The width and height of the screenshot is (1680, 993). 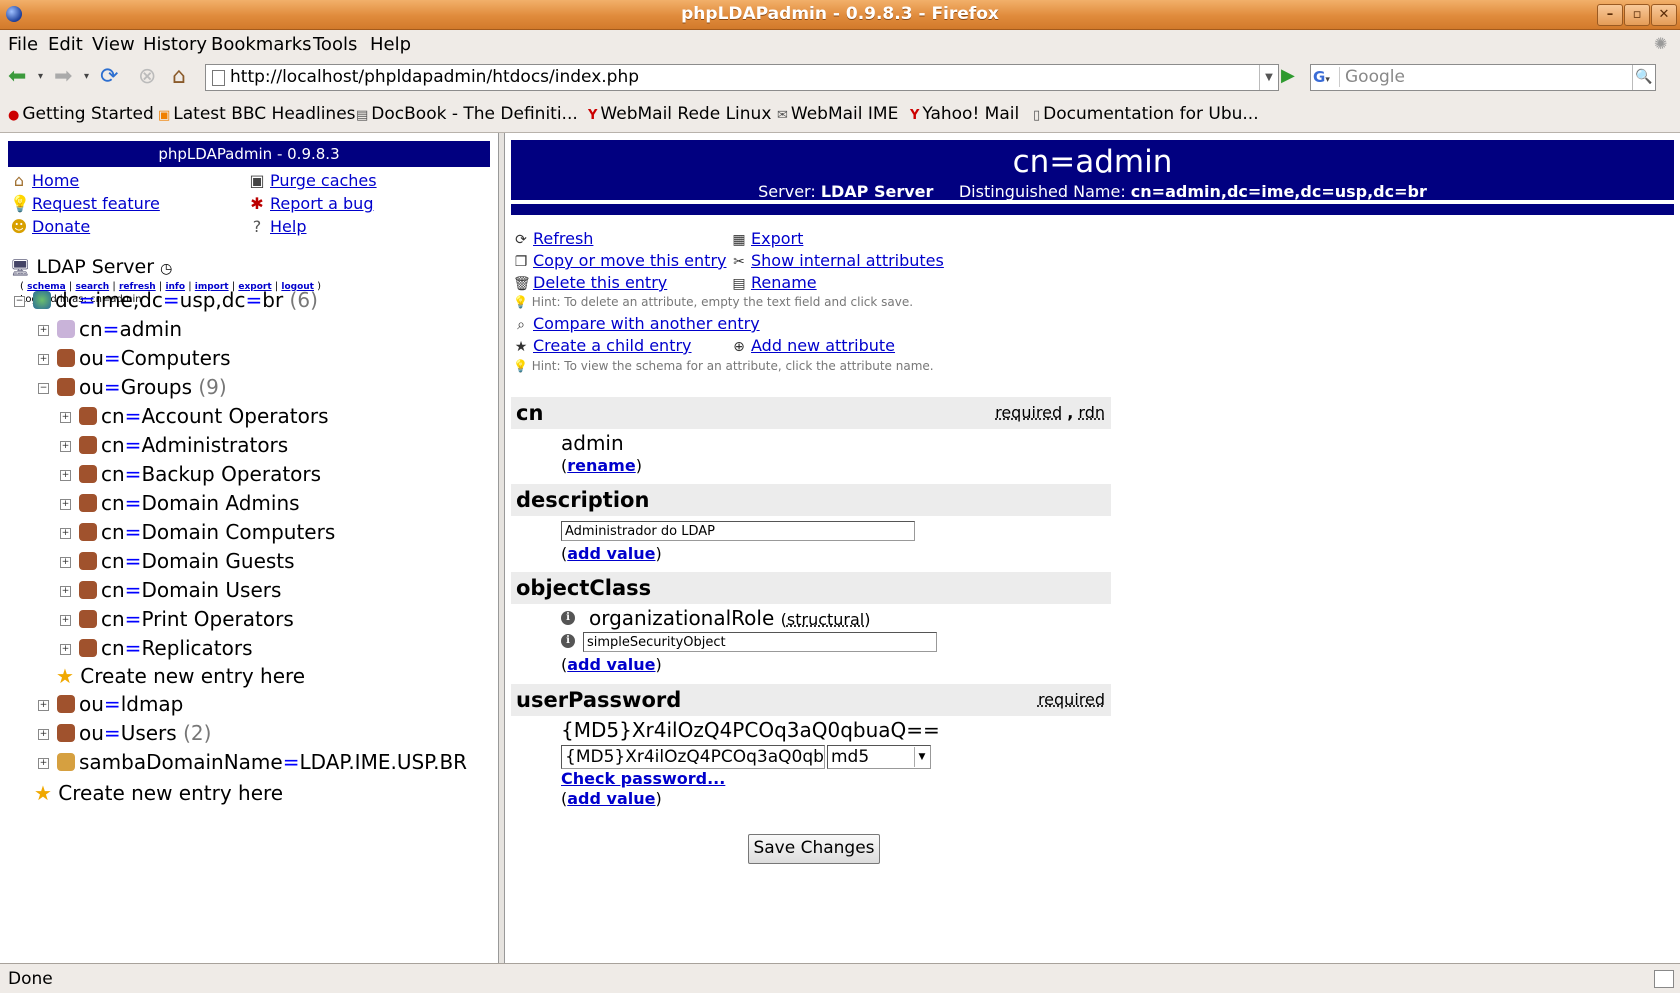 What do you see at coordinates (40, 77) in the screenshot?
I see `back-dropdown-icon: ▾` at bounding box center [40, 77].